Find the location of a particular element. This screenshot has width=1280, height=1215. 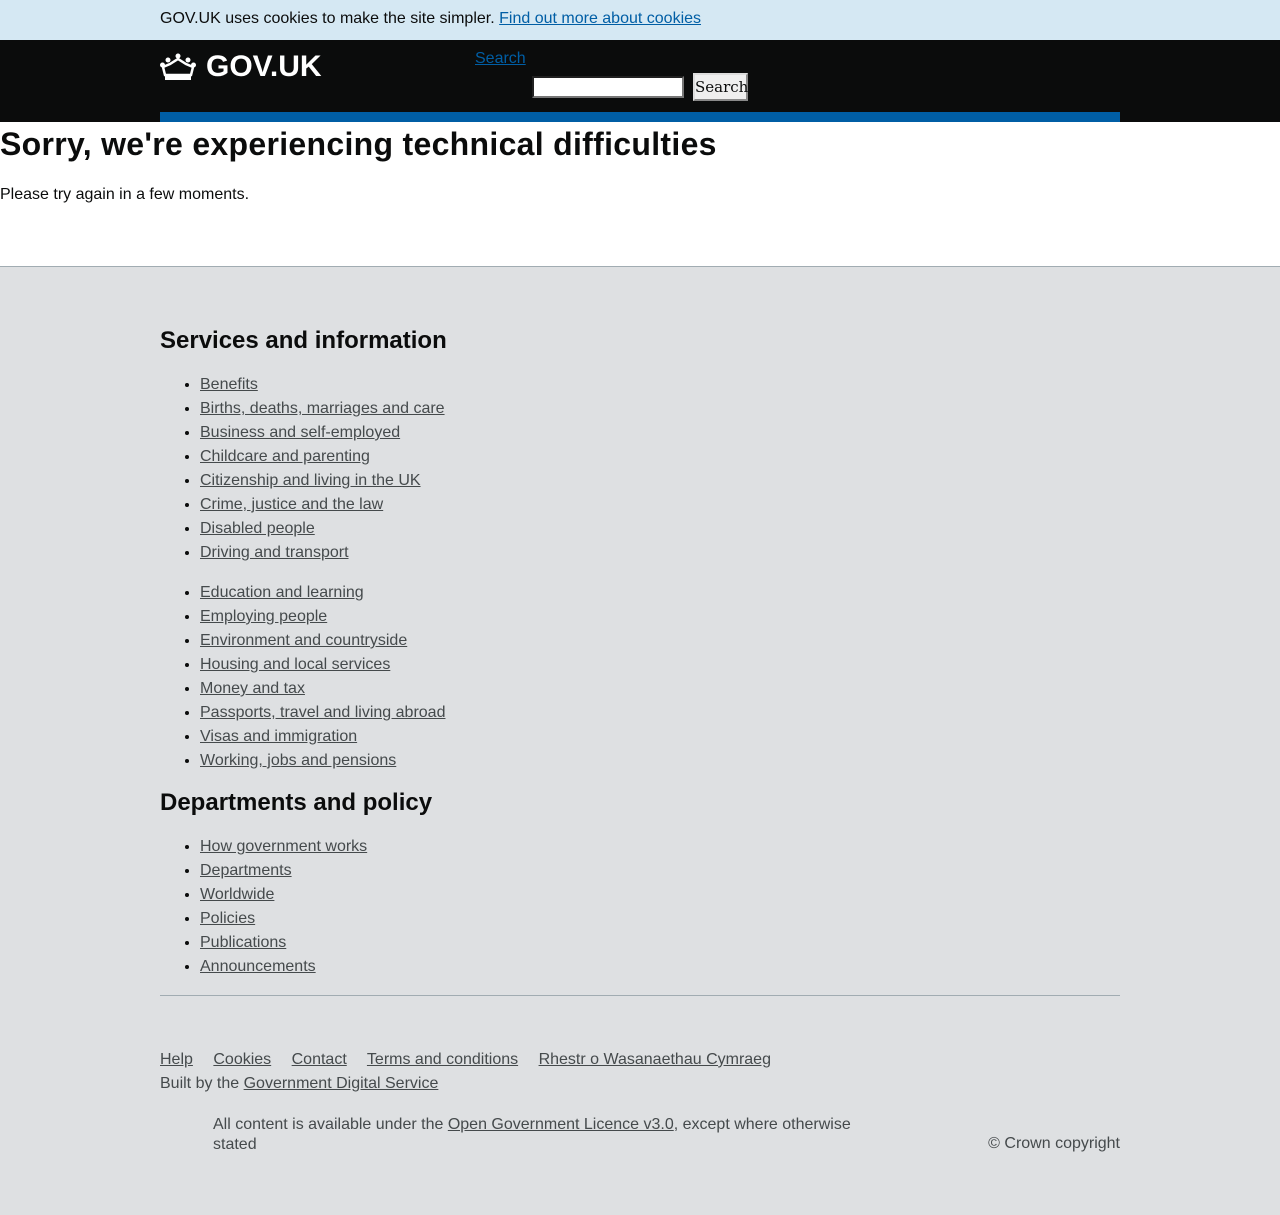

list-item: Publications is located at coordinates (283, 943).